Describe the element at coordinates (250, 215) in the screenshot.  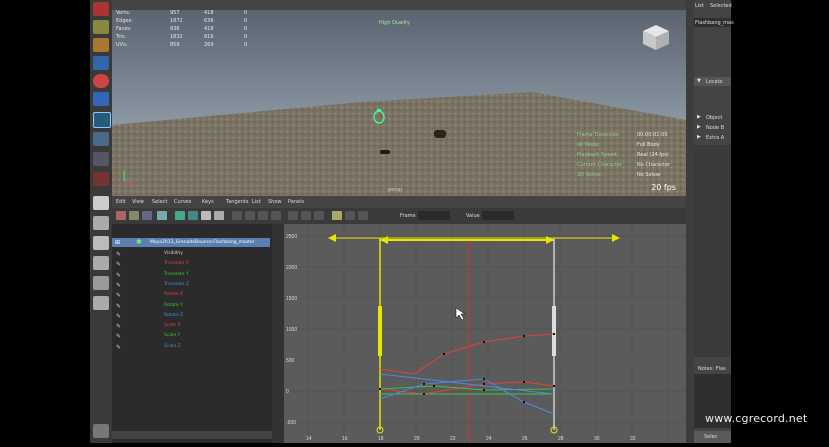
I see `clamped-tangent-icon` at that location.